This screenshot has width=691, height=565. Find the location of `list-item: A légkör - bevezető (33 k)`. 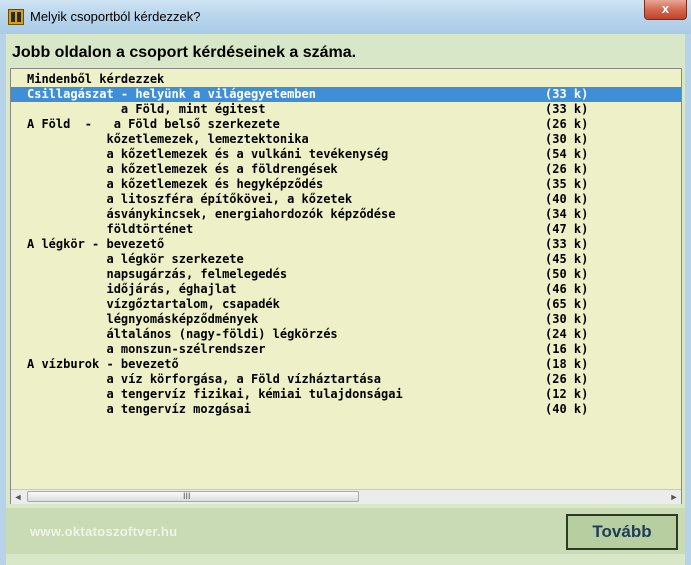

list-item: A légkör - bevezető (33 k) is located at coordinates (346, 244).